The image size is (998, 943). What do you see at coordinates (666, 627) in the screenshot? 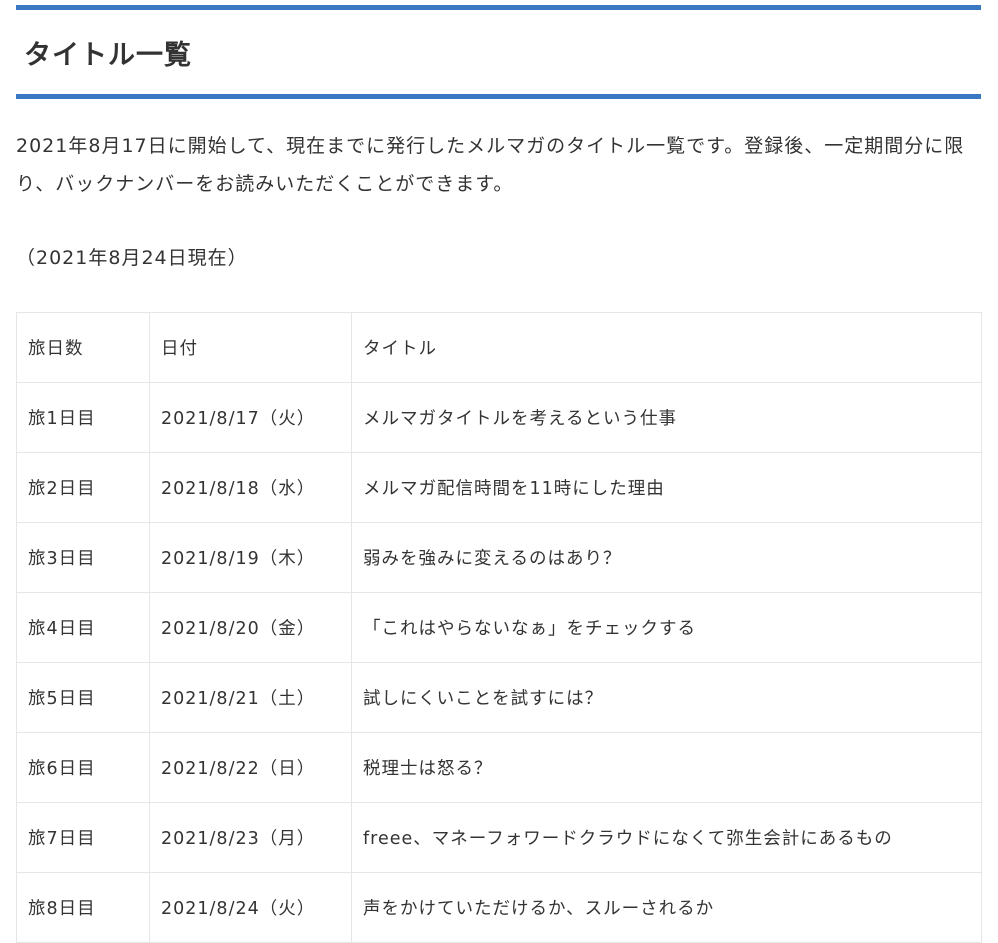
I see `cell-title: 「これはやらないなぁ」をチェックする` at bounding box center [666, 627].